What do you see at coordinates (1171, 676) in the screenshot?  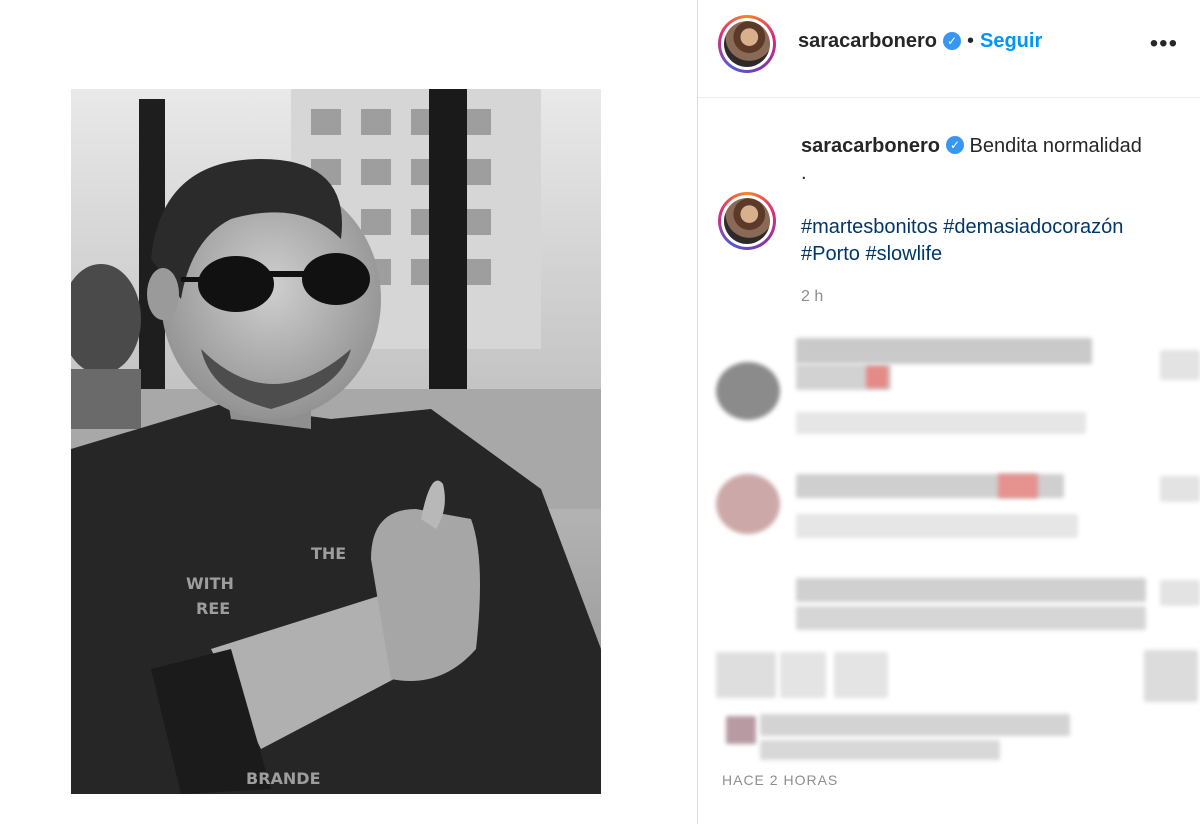 I see `save-icon` at bounding box center [1171, 676].